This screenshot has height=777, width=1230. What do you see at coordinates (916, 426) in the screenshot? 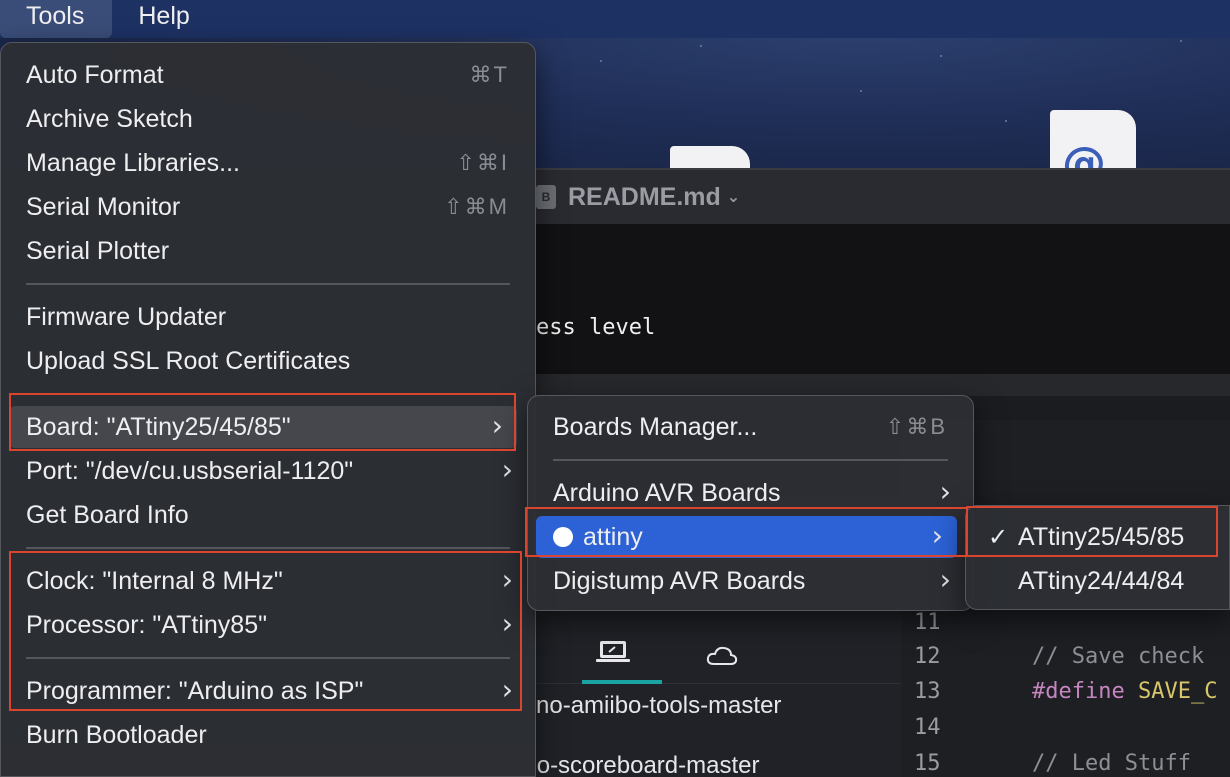
I see `shortcut-label: ⇧⌘B` at bounding box center [916, 426].